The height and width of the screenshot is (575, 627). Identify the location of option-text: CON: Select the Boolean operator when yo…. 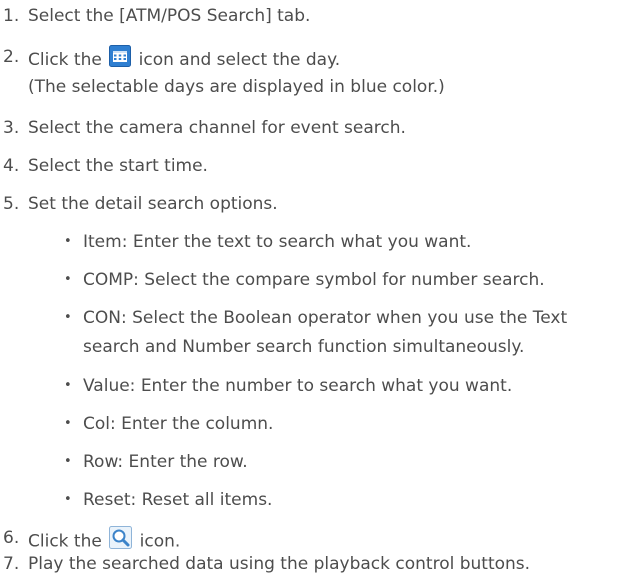
(325, 318).